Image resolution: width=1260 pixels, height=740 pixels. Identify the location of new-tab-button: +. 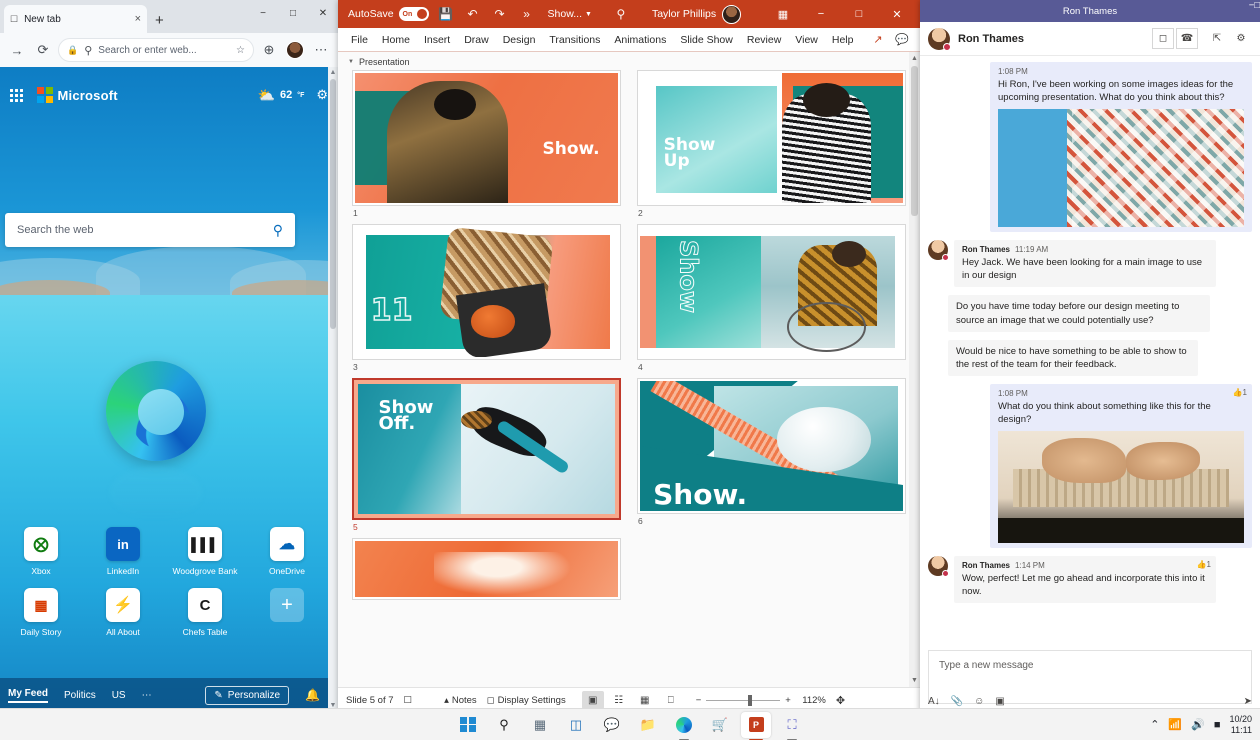
(159, 20).